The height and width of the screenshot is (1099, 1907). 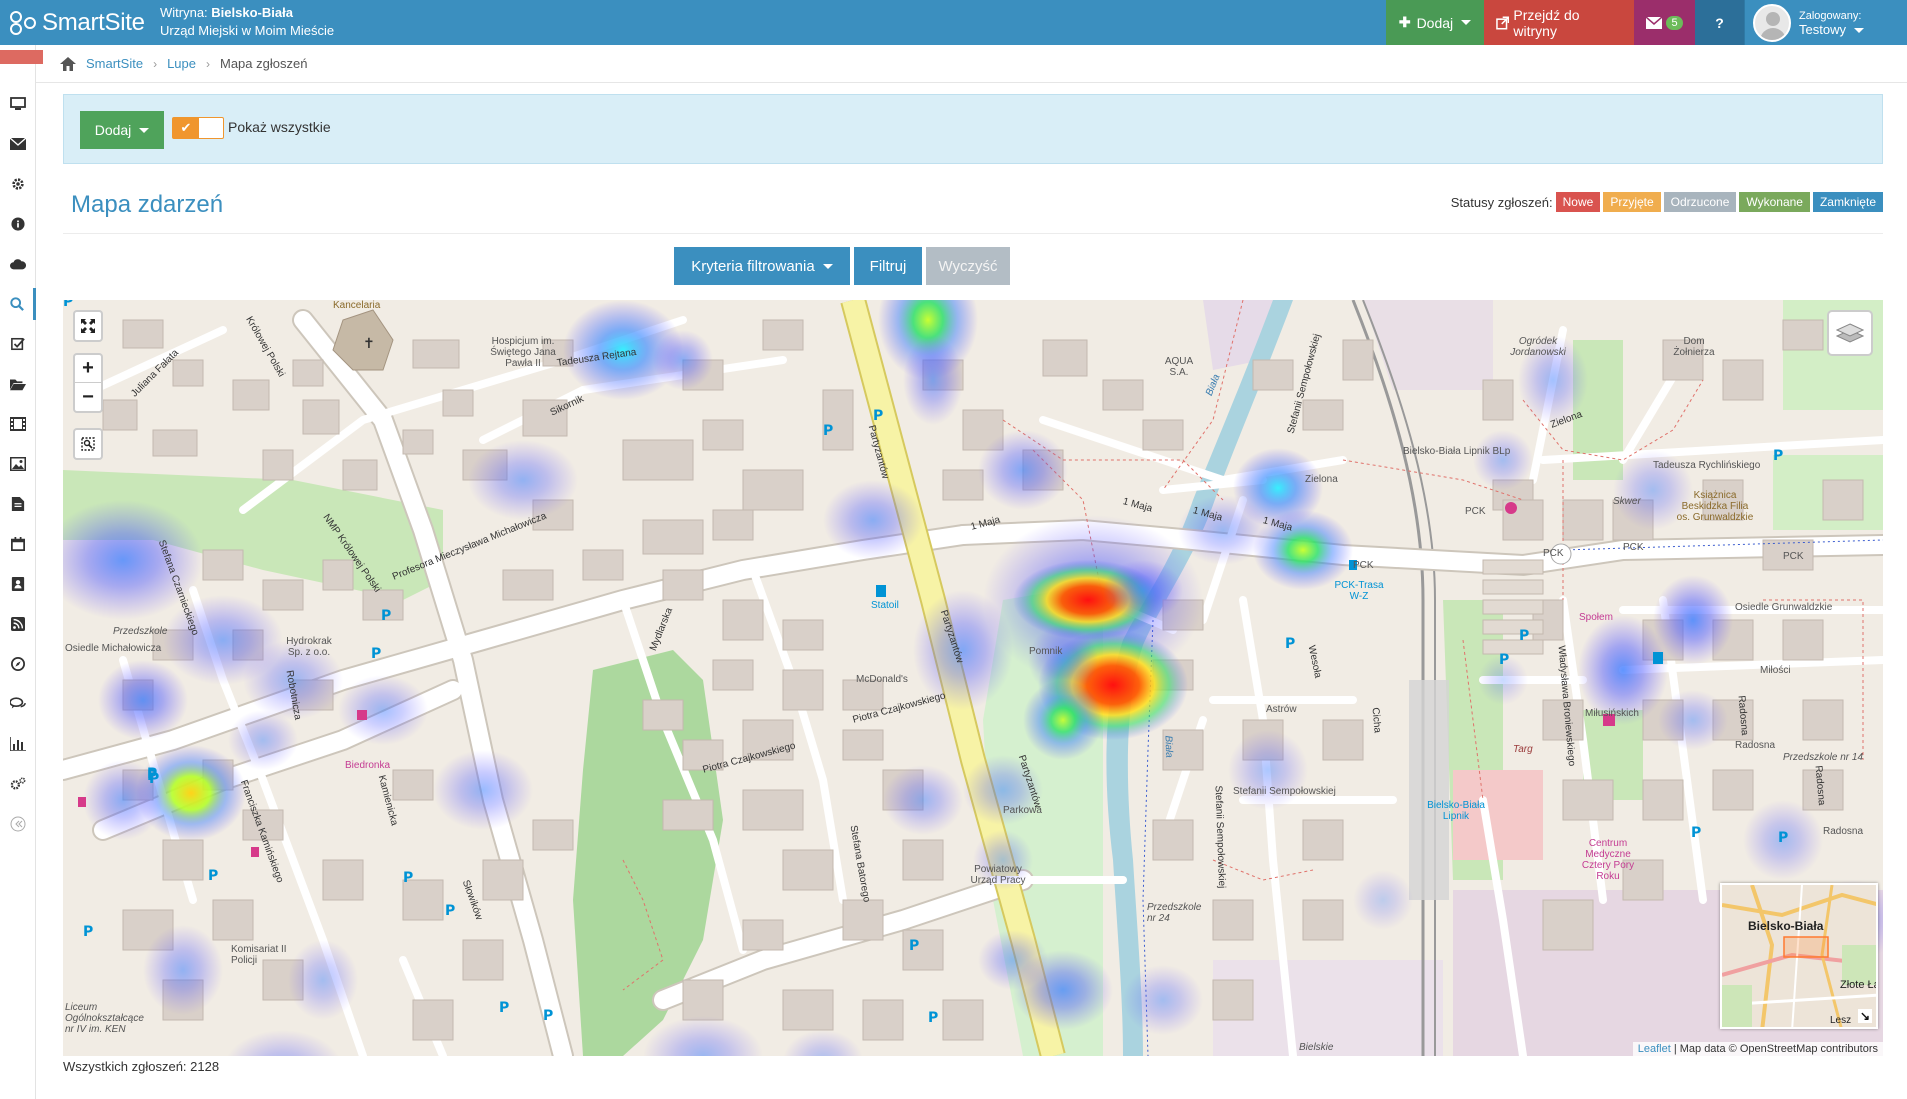 I want to click on compass-icon, so click(x=18, y=664).